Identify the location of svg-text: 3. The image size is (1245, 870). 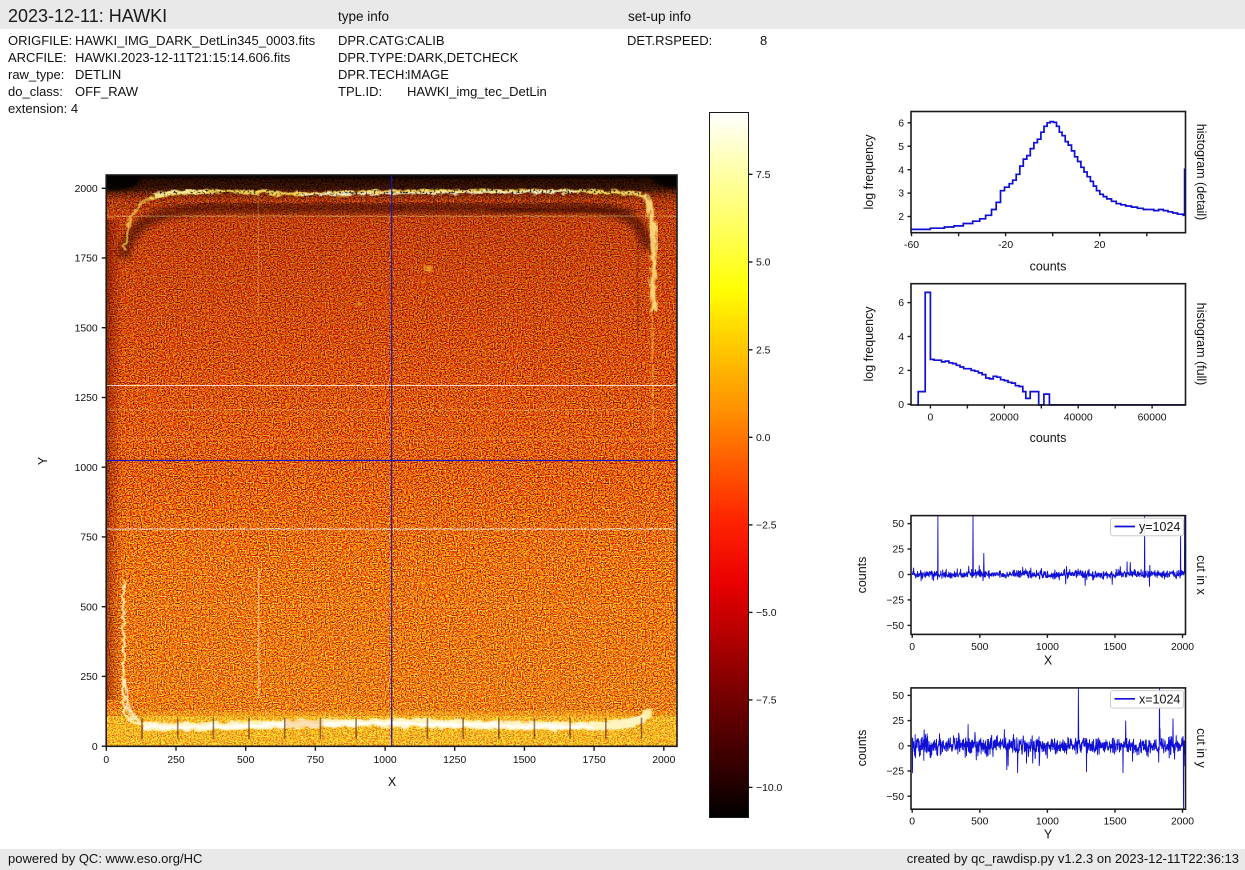
(901, 194).